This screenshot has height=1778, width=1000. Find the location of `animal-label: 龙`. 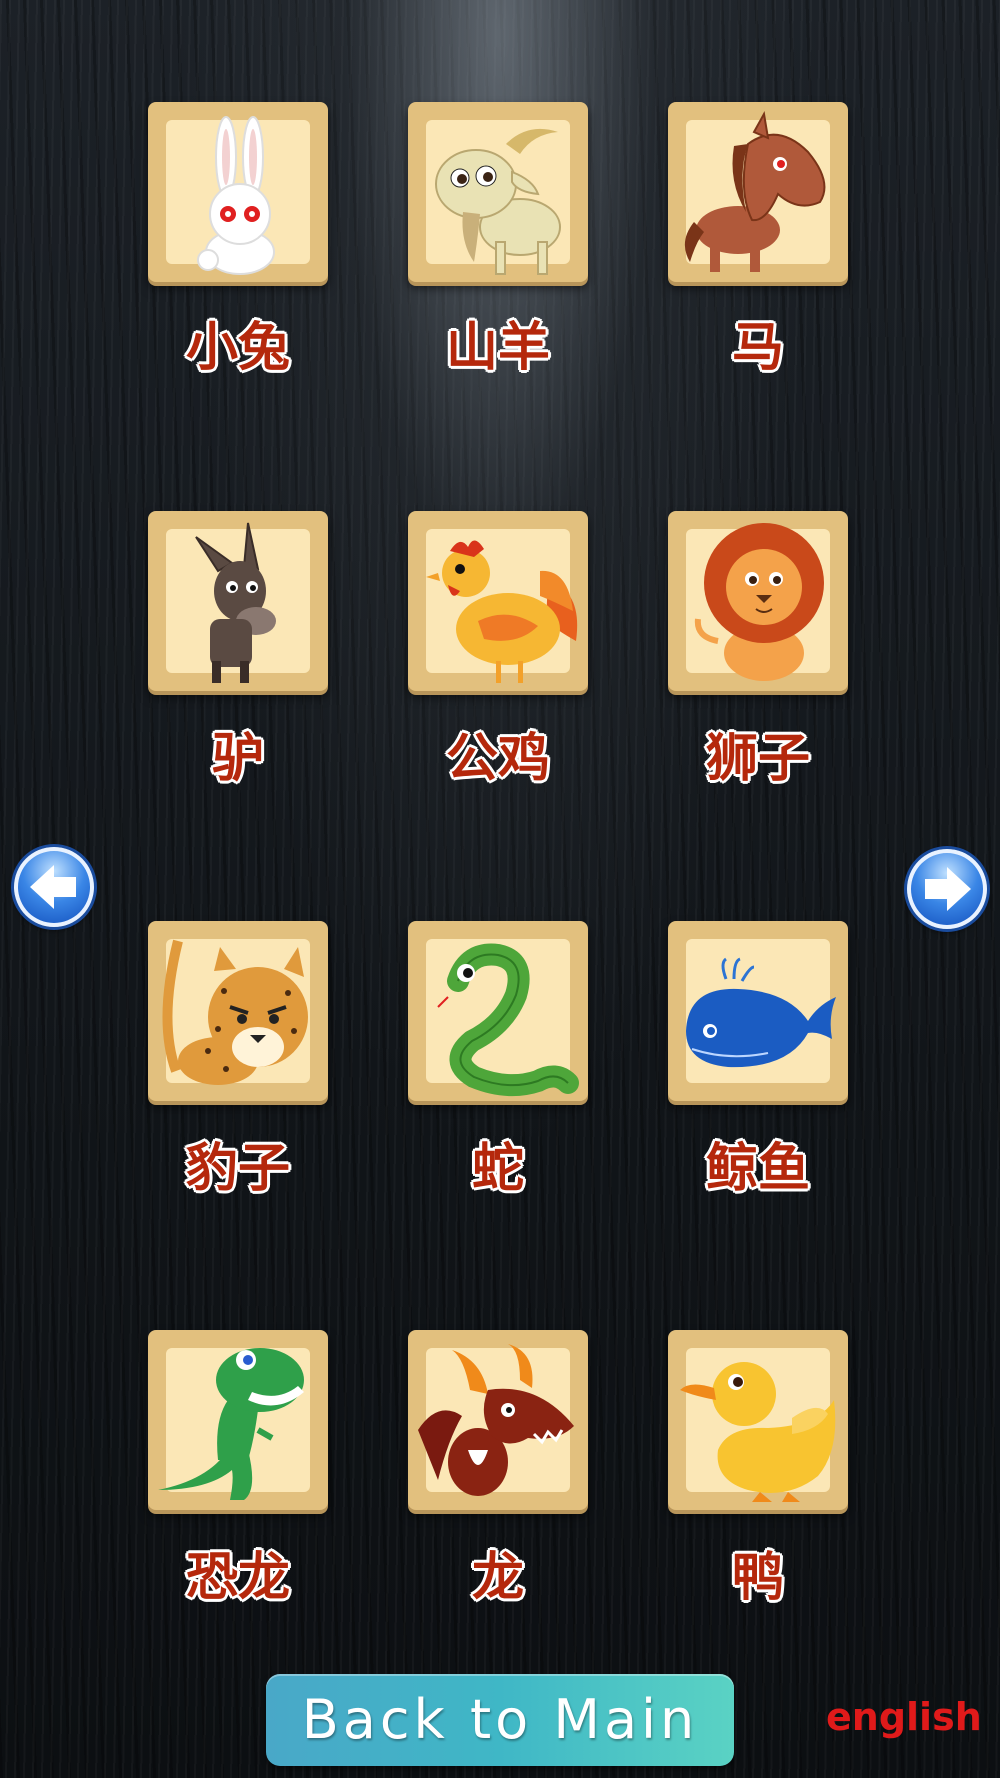

animal-label: 龙 is located at coordinates (497, 1577).